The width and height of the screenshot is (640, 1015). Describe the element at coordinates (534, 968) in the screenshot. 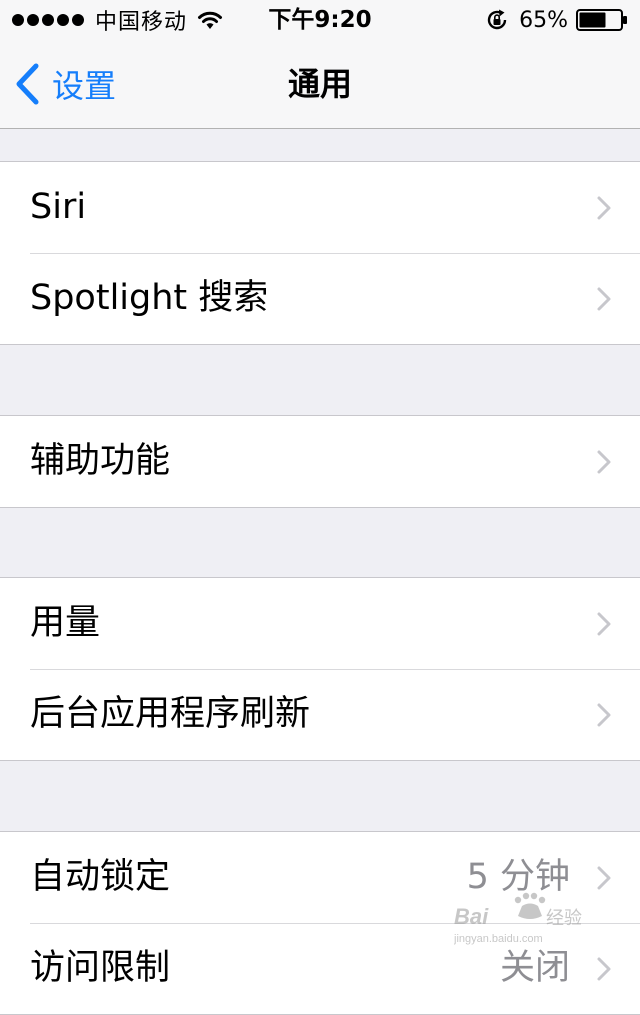

I see `cell-value: 关闭` at that location.